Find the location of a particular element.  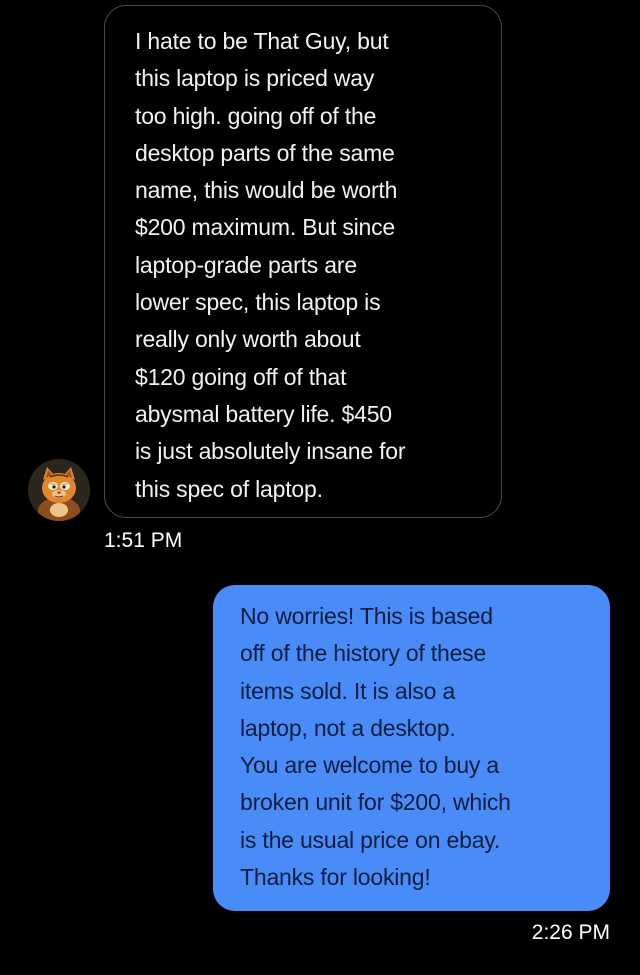

sender-avatar is located at coordinates (59, 490).